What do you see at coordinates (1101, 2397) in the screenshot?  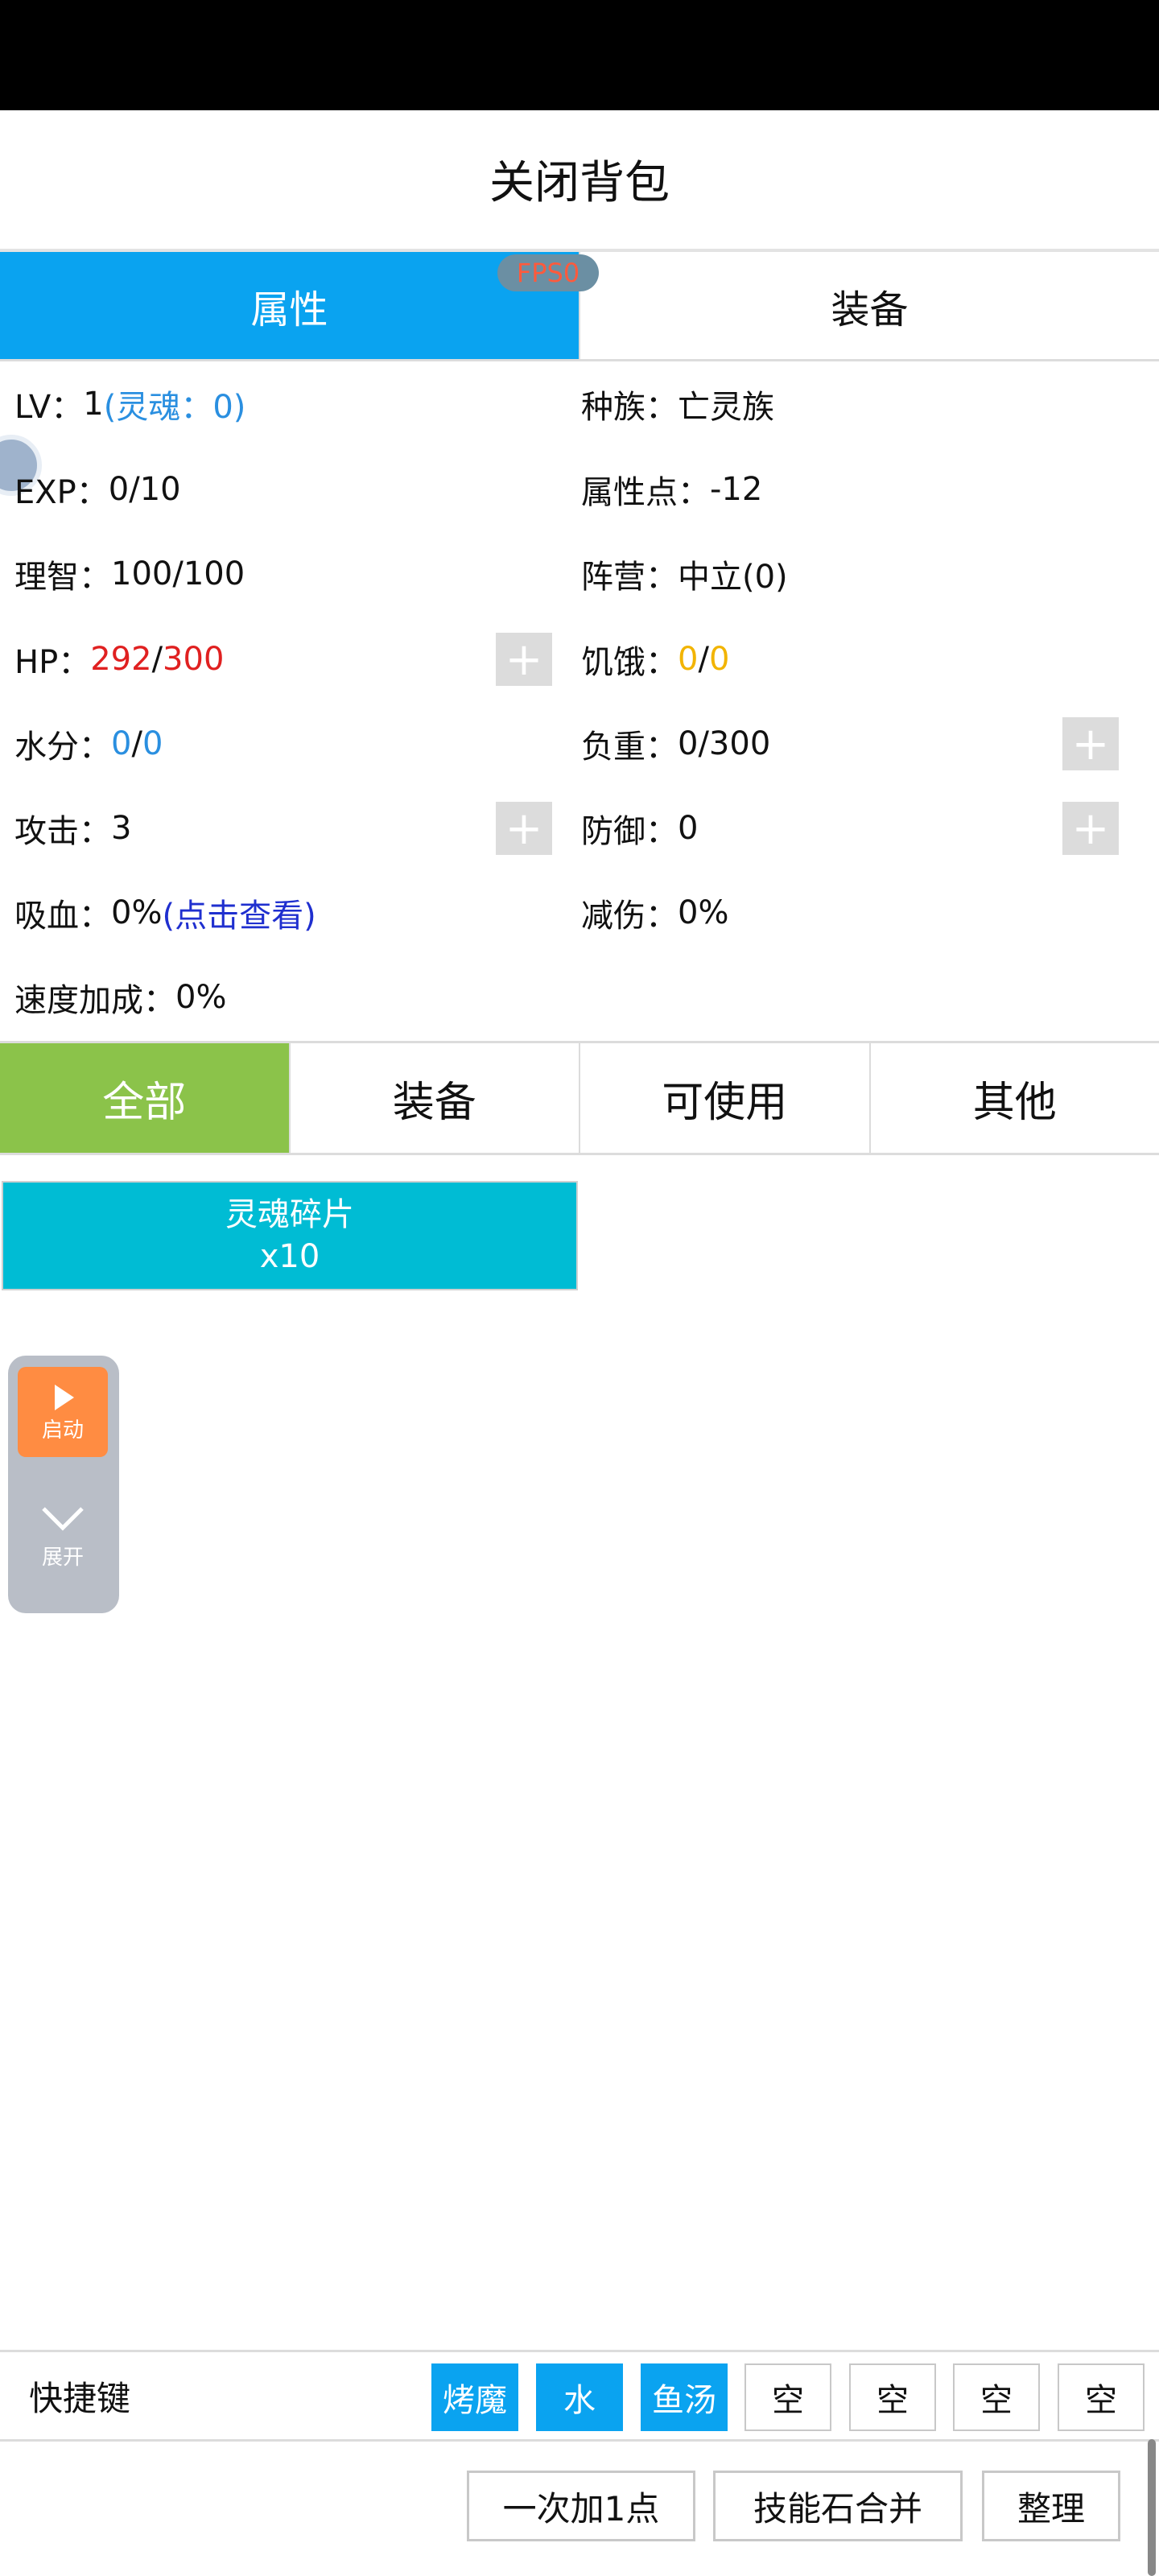 I see `hotkey-slot-7: 空` at bounding box center [1101, 2397].